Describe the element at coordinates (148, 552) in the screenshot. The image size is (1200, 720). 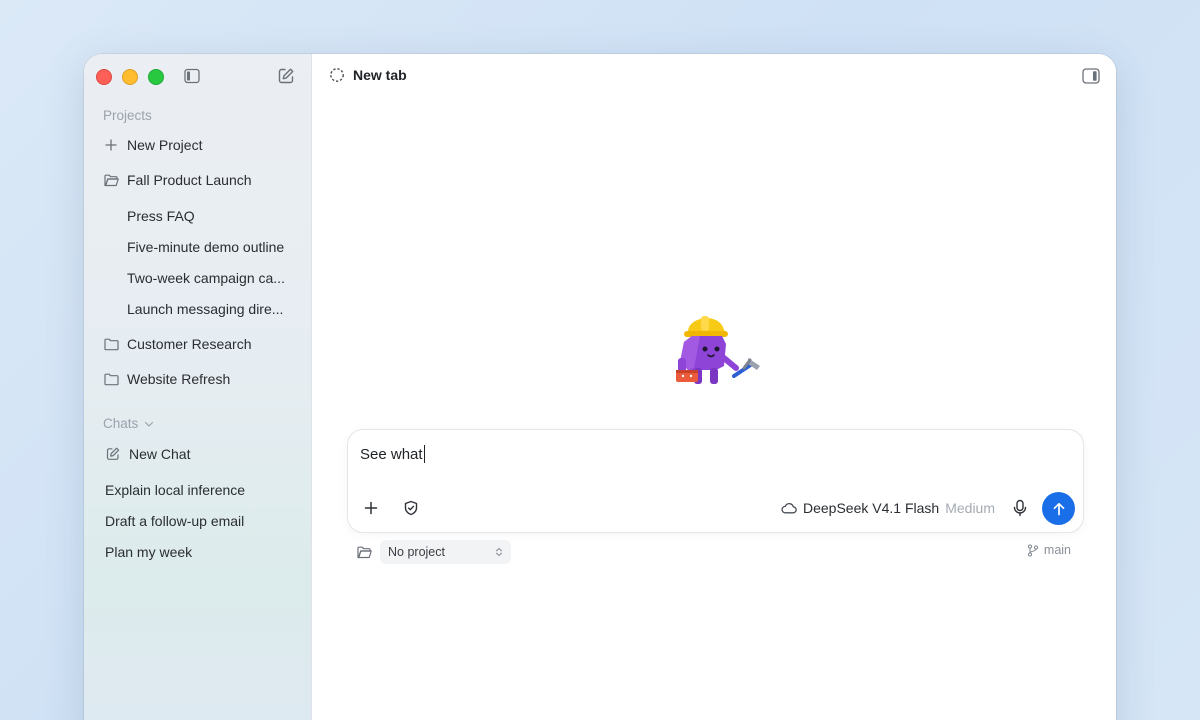
I see `chat-item: Plan my week` at that location.